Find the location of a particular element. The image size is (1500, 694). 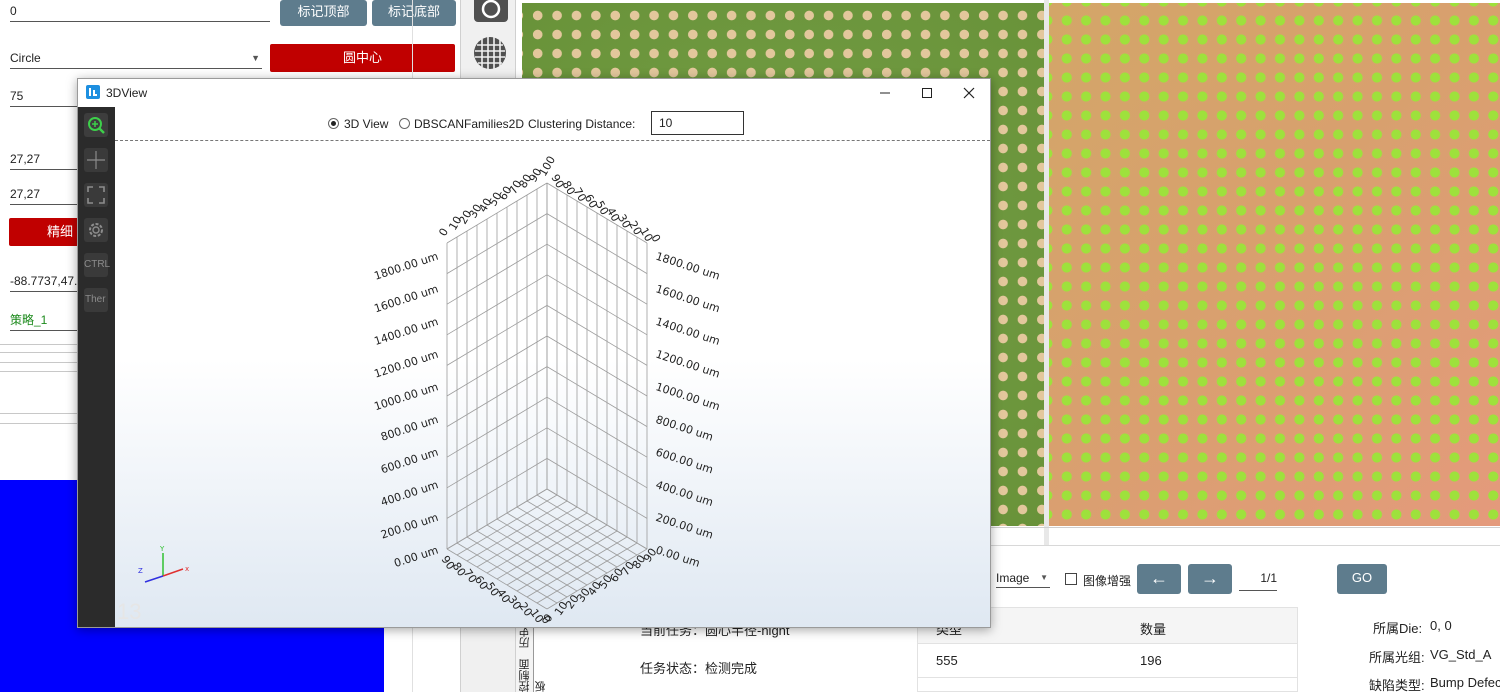

grid-icon is located at coordinates (490, 53).